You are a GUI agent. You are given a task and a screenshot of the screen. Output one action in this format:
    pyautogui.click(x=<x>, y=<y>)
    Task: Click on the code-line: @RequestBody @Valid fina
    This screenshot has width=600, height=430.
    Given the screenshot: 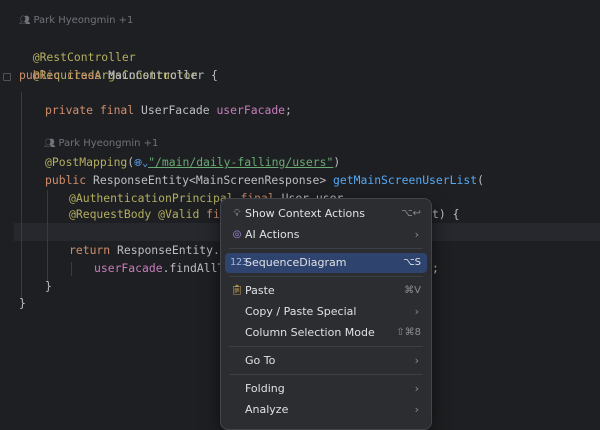 What is the action you would take?
    pyautogui.click(x=151, y=214)
    